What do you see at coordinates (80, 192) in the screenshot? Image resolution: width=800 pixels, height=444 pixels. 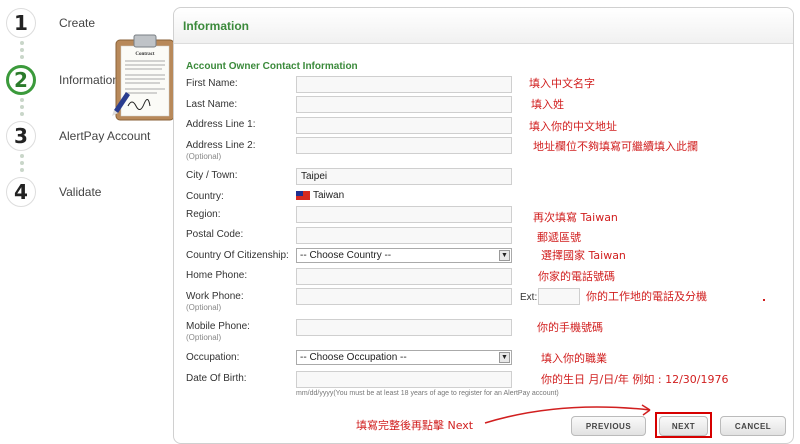 I see `step-4-label: Validate` at bounding box center [80, 192].